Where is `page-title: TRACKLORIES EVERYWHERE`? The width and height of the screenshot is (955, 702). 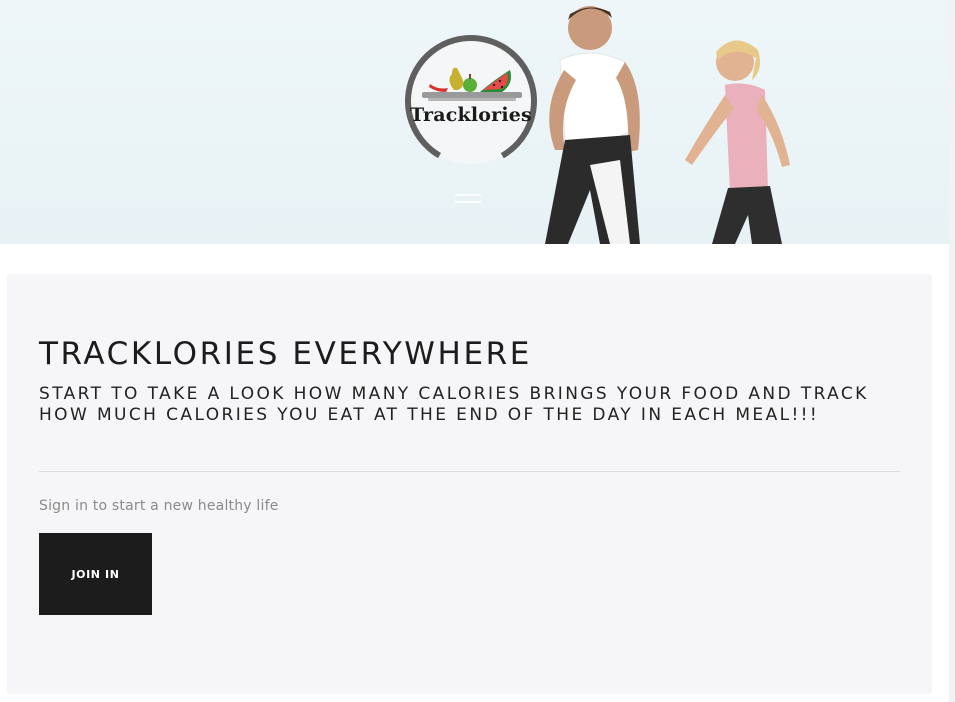
page-title: TRACKLORIES EVERYWHERE is located at coordinates (285, 354).